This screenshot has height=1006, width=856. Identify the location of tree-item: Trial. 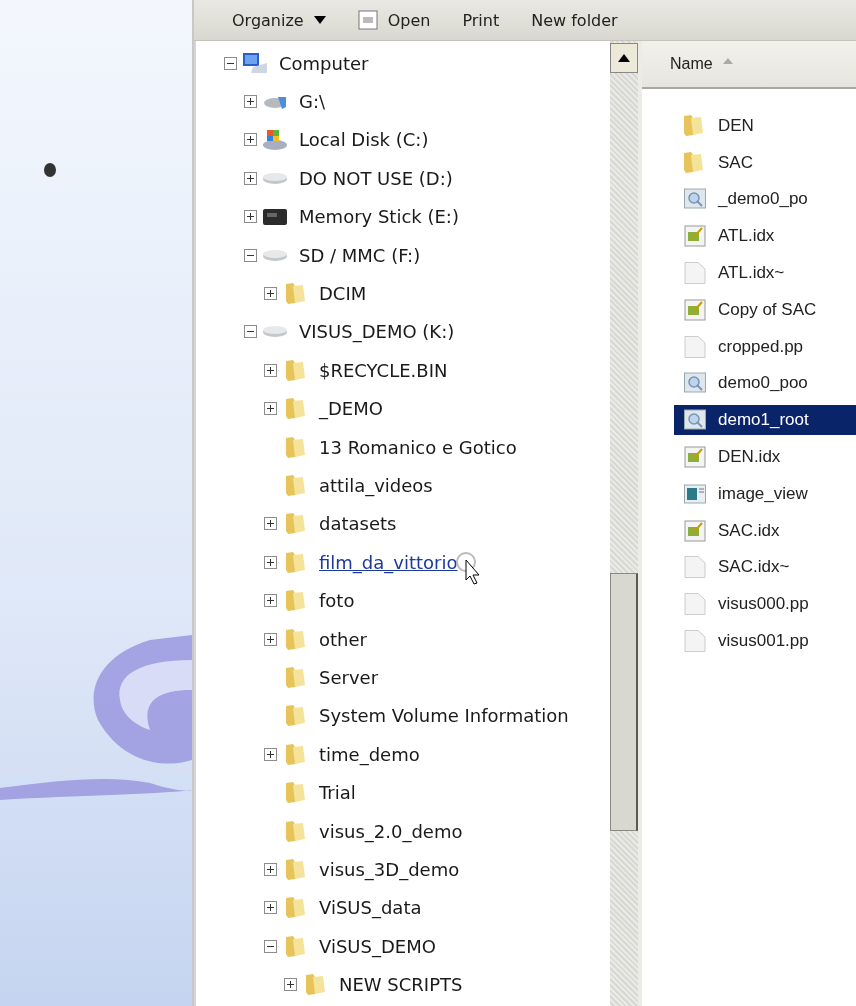
(310, 793).